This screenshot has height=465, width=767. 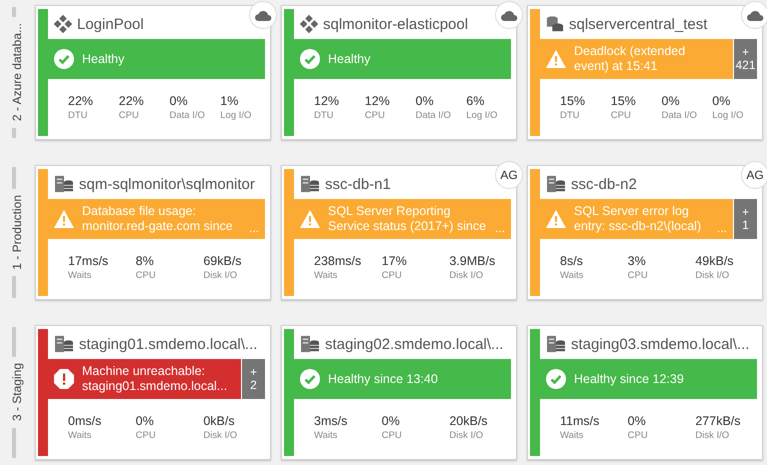 What do you see at coordinates (253, 379) in the screenshot?
I see `more-alerts-button: + 2` at bounding box center [253, 379].